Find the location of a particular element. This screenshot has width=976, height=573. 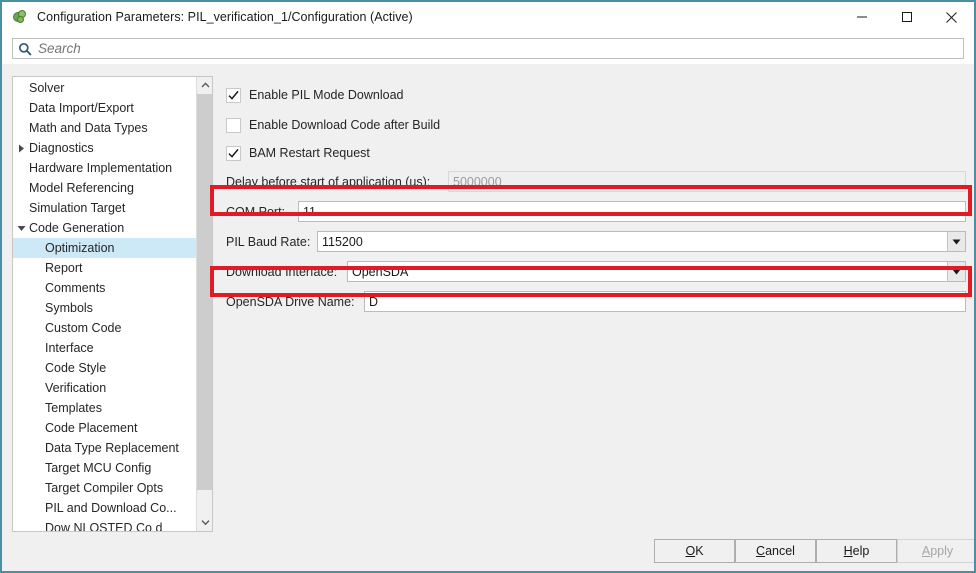

sidebar-item-model-referencing: Model Referencing is located at coordinates (105, 188).